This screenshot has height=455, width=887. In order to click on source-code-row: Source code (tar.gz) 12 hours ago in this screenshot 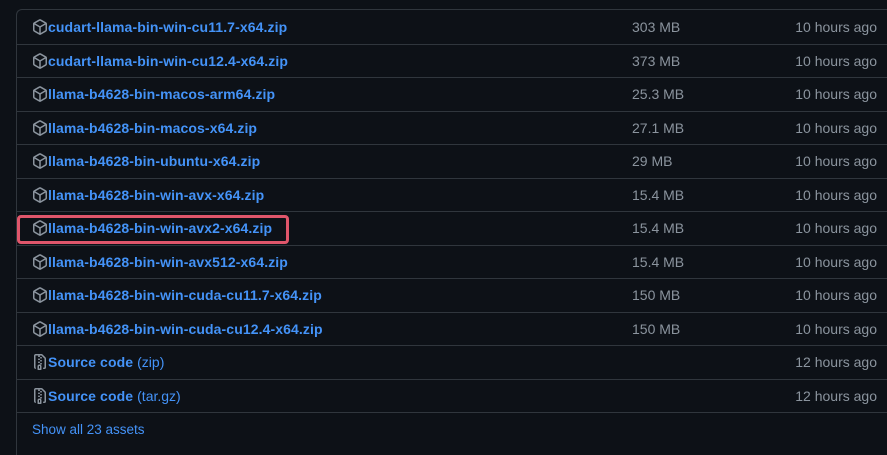, I will do `click(452, 395)`.